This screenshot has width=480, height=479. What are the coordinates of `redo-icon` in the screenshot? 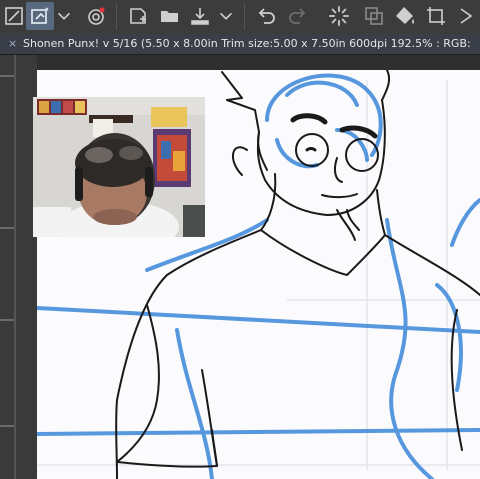 It's located at (298, 16).